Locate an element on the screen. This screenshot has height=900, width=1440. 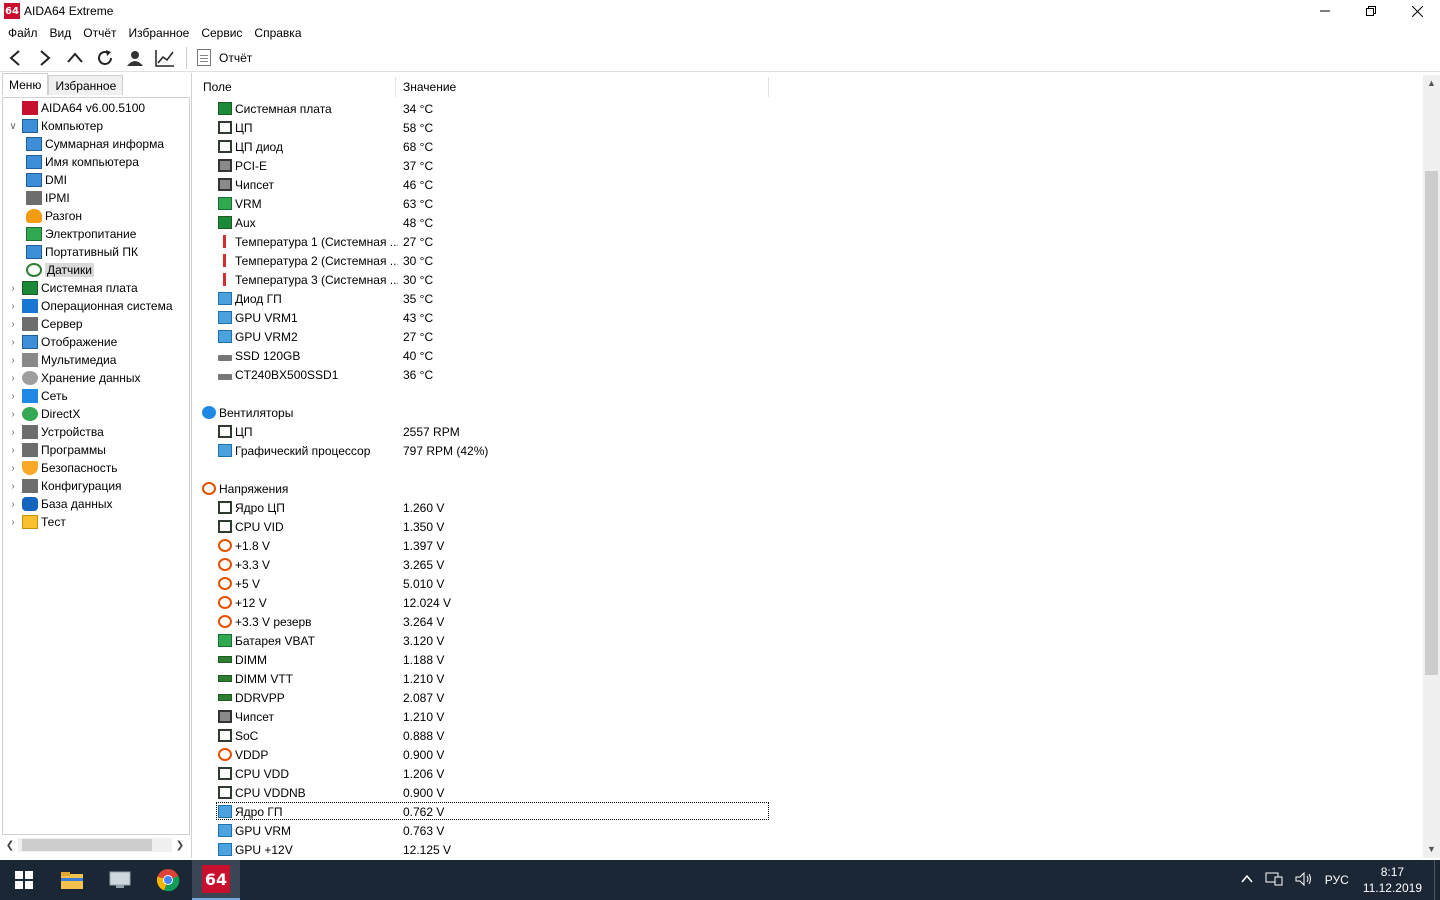
sensor-row: ЦП диод 68 °C is located at coordinates (808, 146).